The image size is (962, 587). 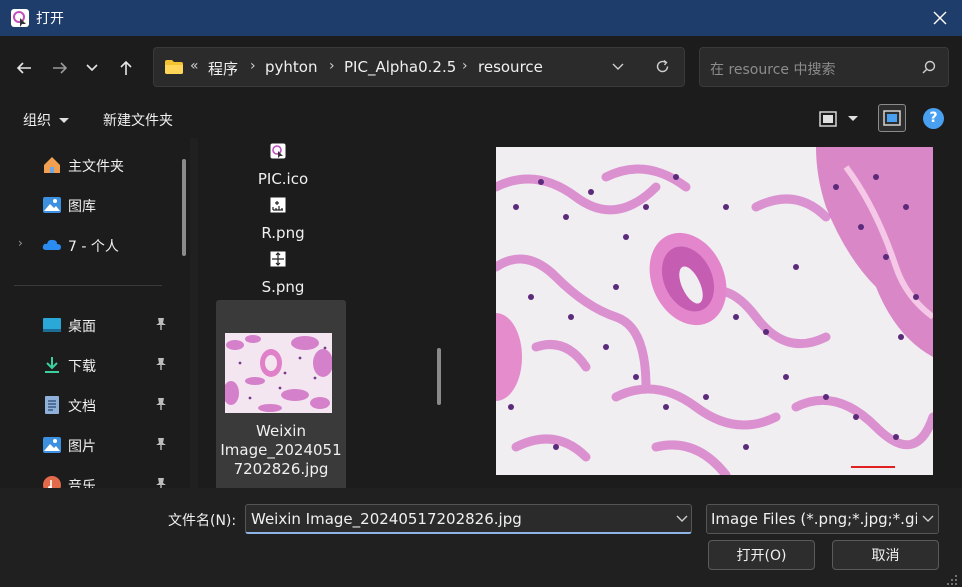 What do you see at coordinates (93, 247) in the screenshot?
I see `sidebar-item-label: 7 - 个人` at bounding box center [93, 247].